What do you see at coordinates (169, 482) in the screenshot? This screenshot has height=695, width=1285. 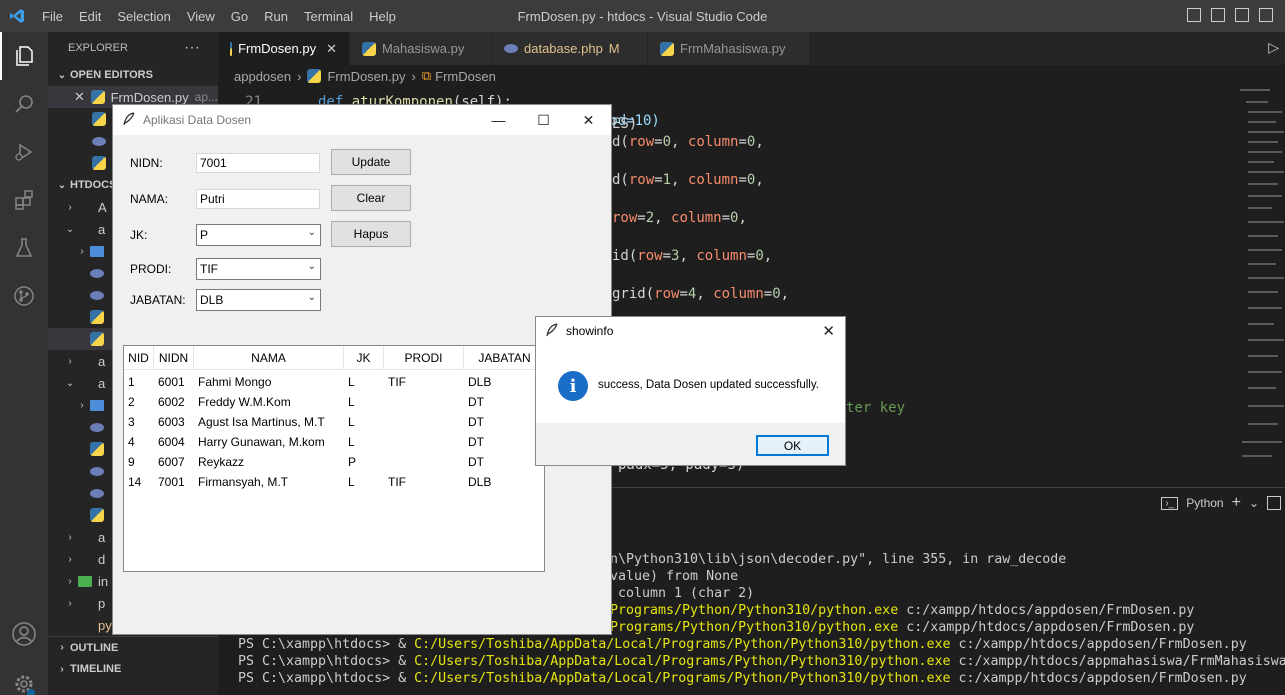 I see `table-cell: 7001` at bounding box center [169, 482].